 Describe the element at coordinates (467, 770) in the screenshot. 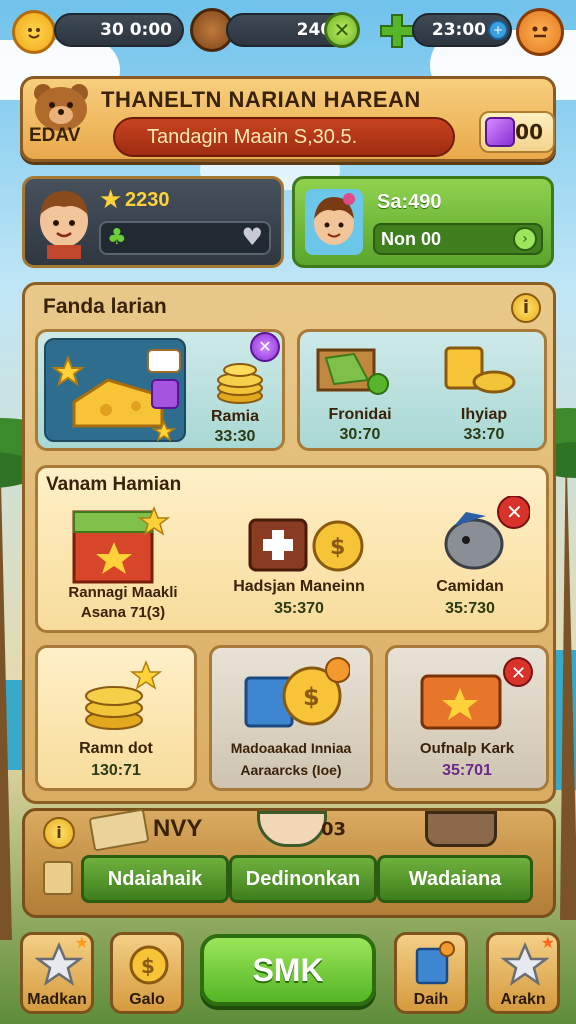

I see `card-price: 35:701` at that location.